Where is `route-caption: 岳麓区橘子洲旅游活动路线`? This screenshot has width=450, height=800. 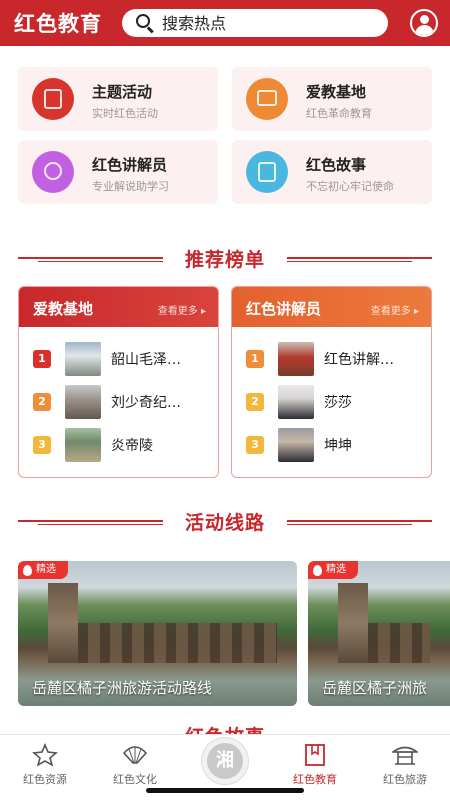 route-caption: 岳麓区橘子洲旅游活动路线 is located at coordinates (122, 688).